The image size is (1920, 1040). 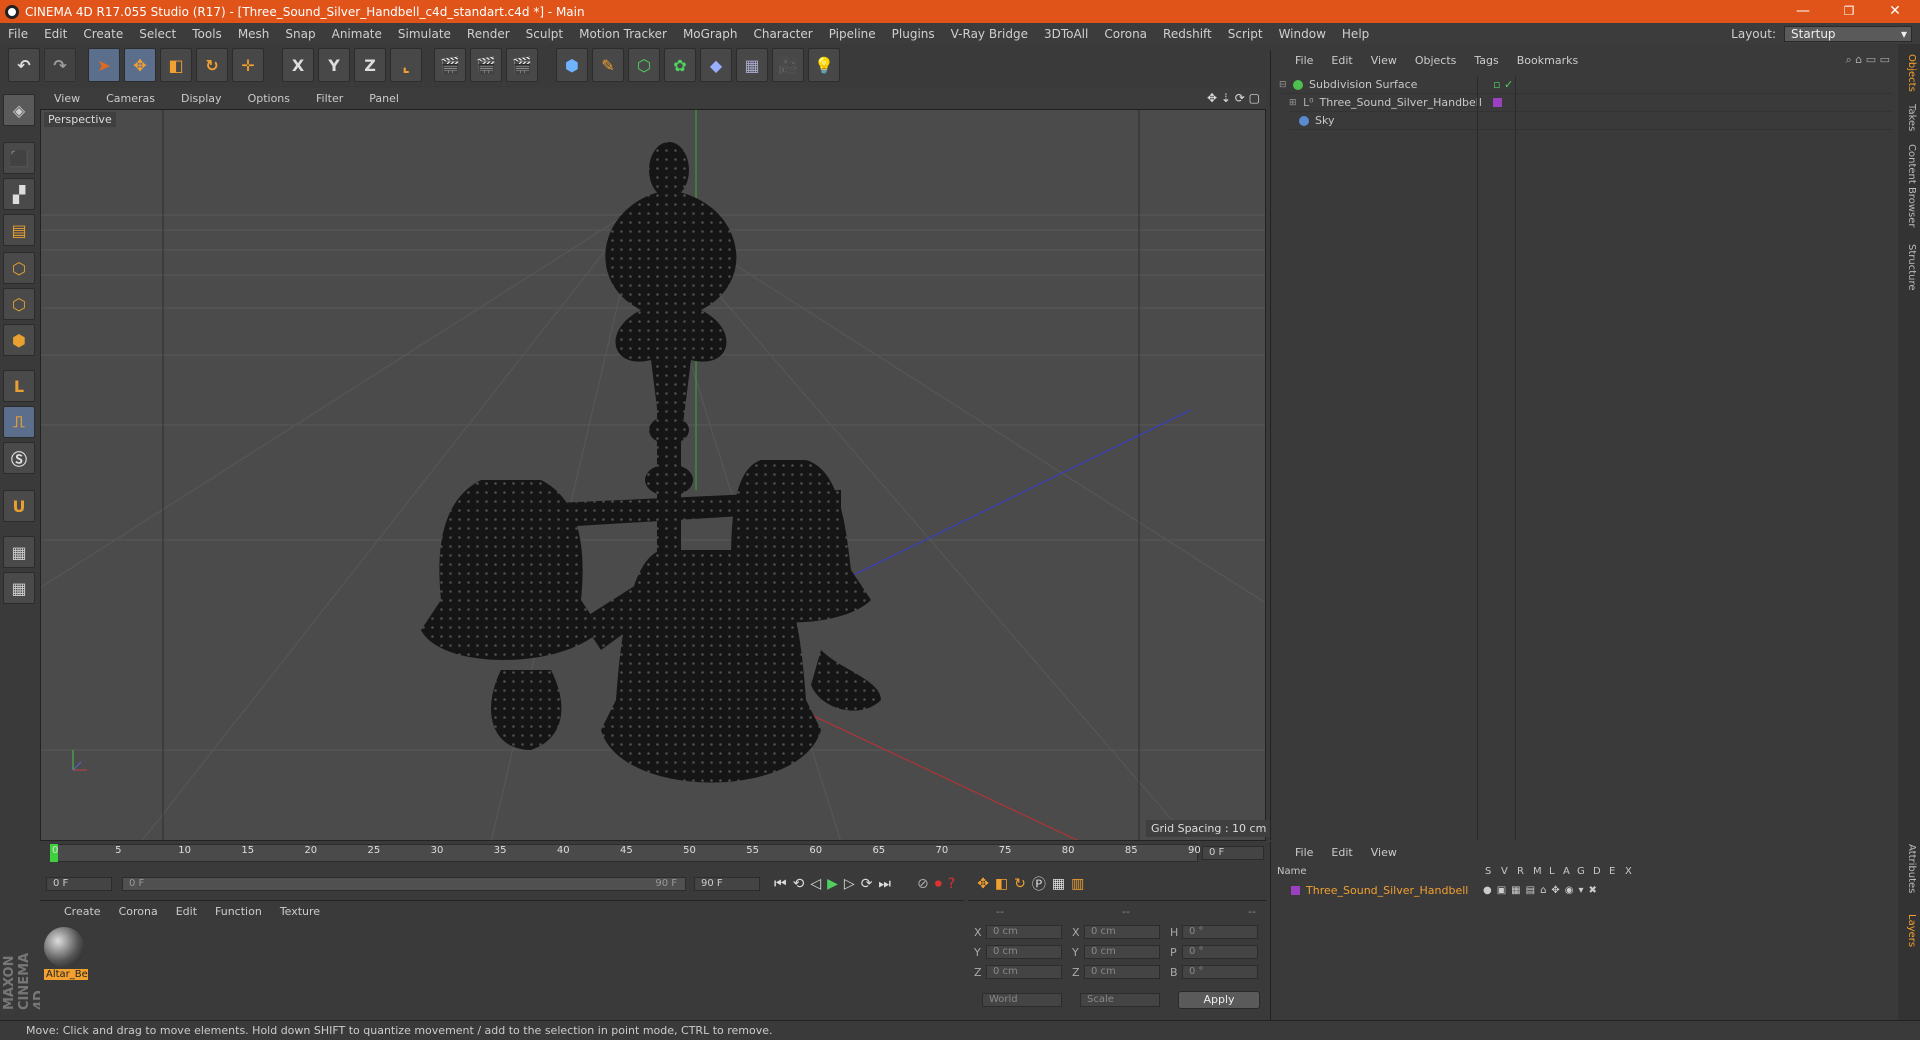 I want to click on undo-button: ↶, so click(x=24, y=65).